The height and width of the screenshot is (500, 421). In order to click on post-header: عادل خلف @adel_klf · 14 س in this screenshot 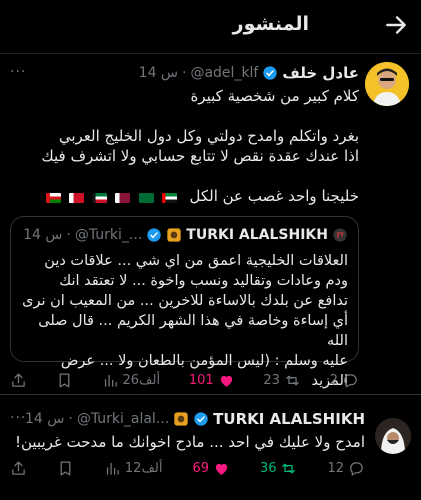, I will do `click(248, 73)`.